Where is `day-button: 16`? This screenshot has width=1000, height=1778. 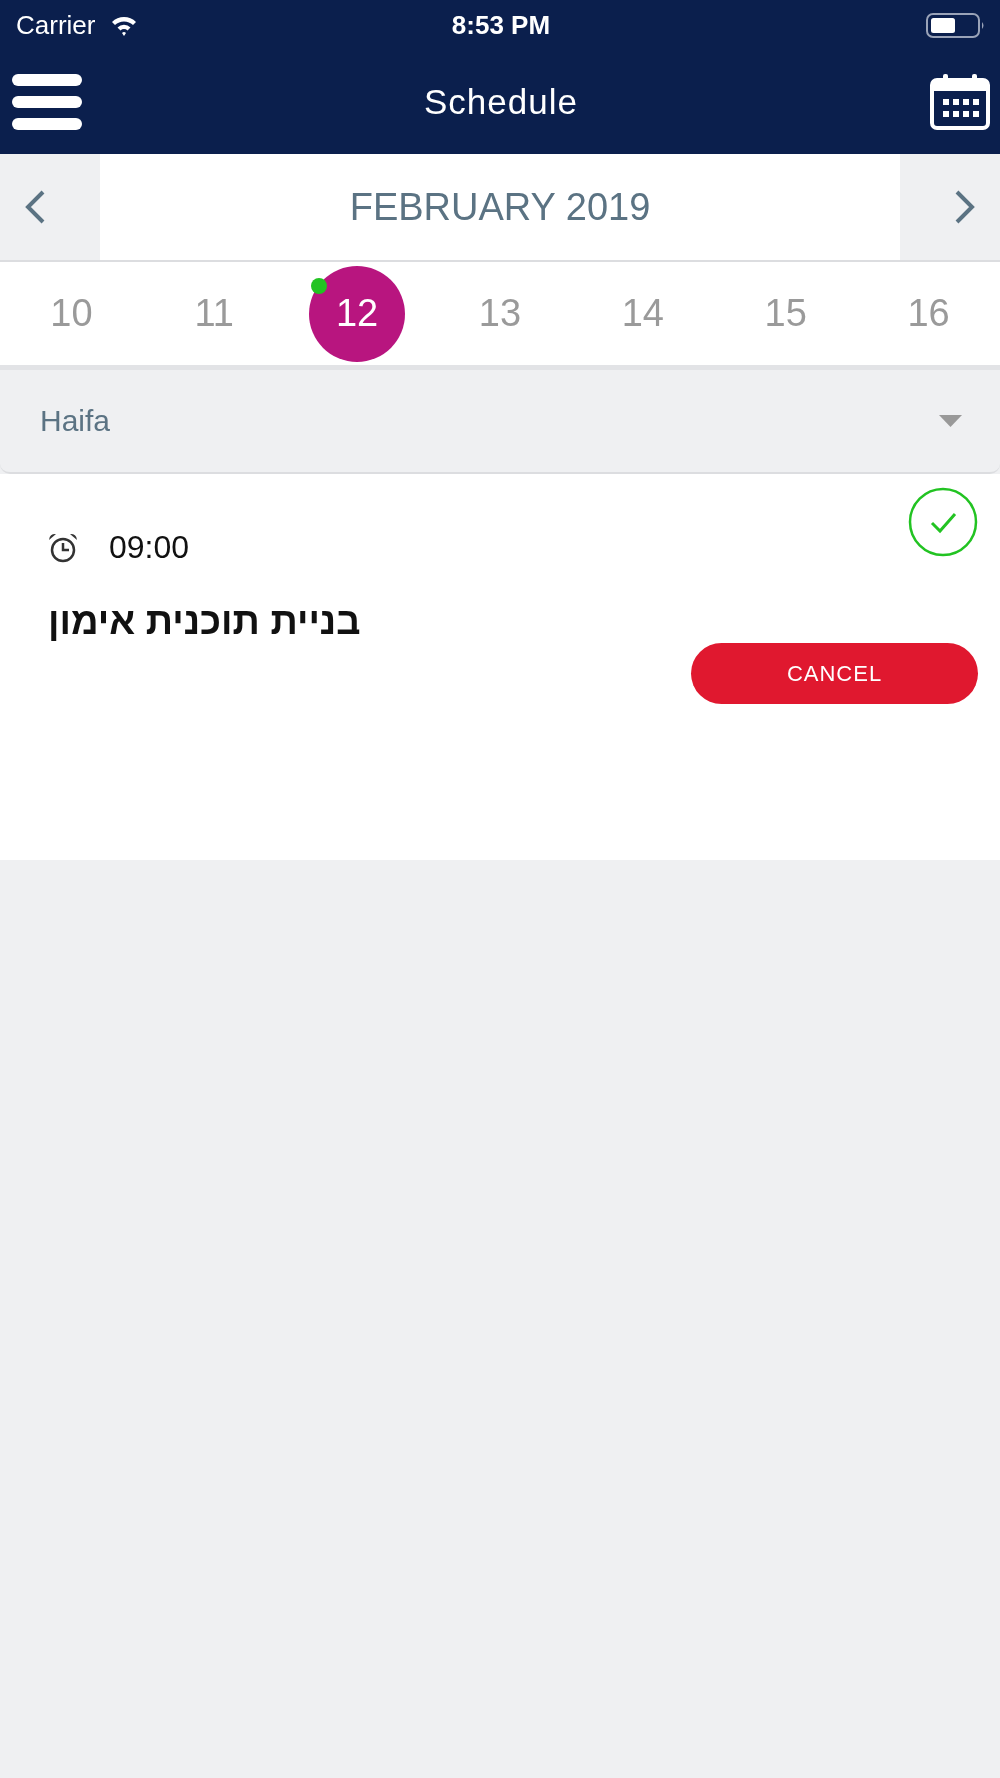 day-button: 16 is located at coordinates (928, 313).